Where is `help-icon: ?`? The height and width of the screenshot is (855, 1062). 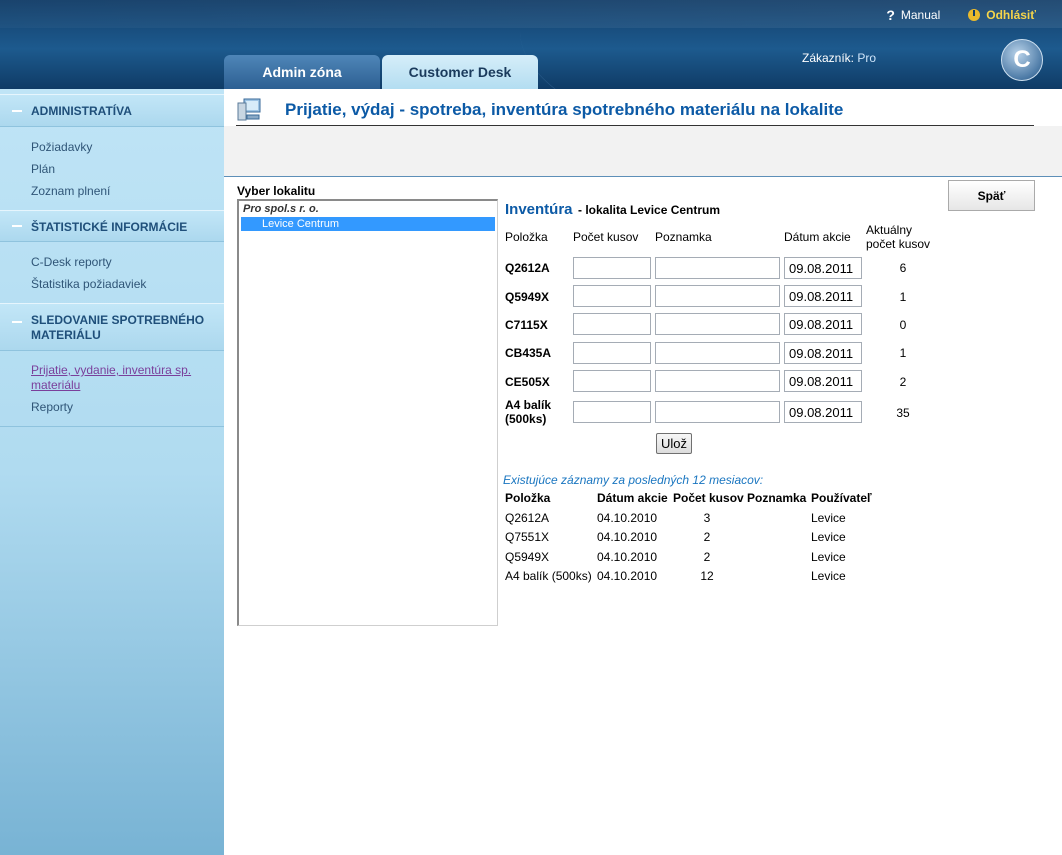 help-icon: ? is located at coordinates (890, 15).